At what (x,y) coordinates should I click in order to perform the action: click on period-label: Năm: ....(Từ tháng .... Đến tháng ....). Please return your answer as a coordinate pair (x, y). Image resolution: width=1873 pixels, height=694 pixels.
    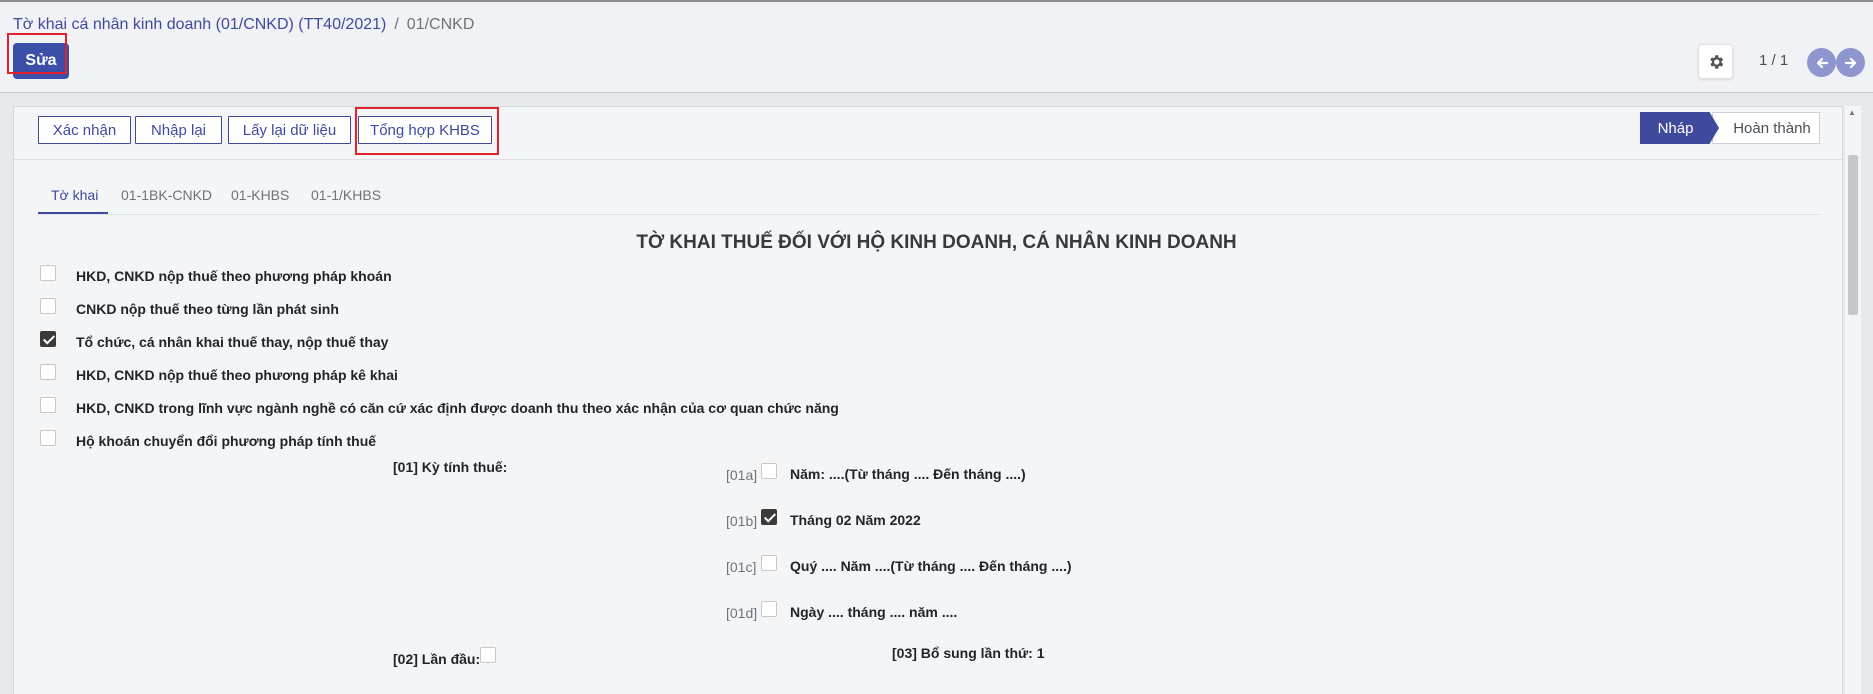
    Looking at the image, I should click on (908, 474).